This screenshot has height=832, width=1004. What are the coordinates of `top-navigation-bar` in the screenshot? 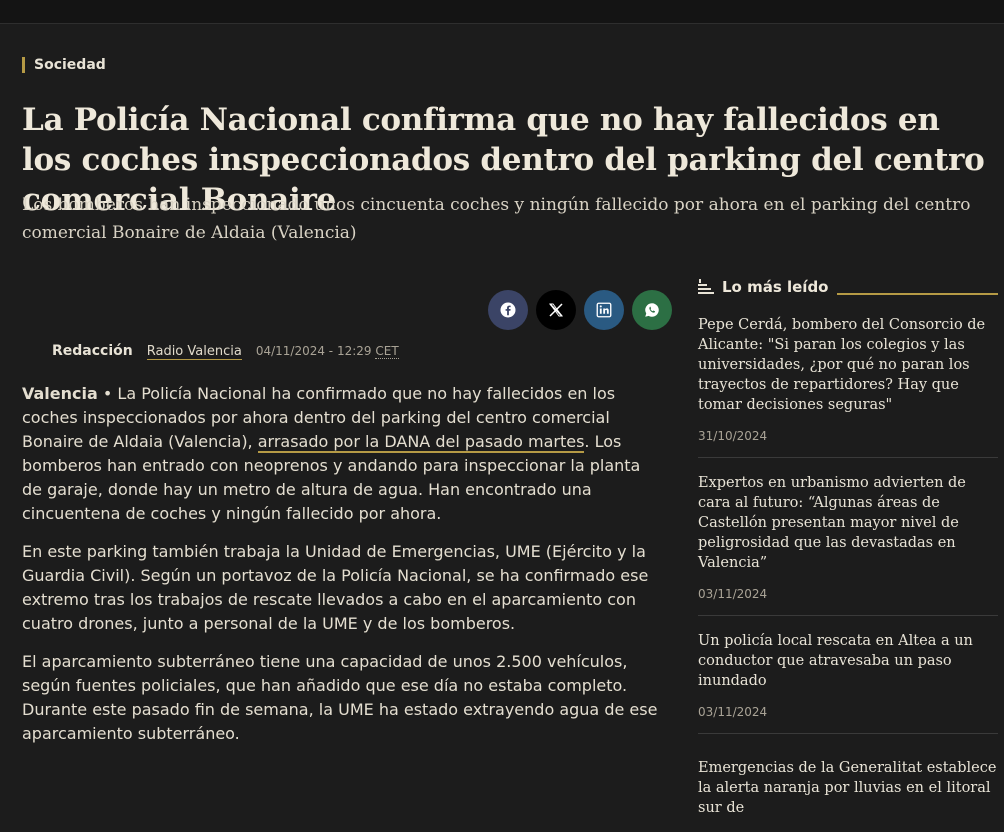 It's located at (502, 12).